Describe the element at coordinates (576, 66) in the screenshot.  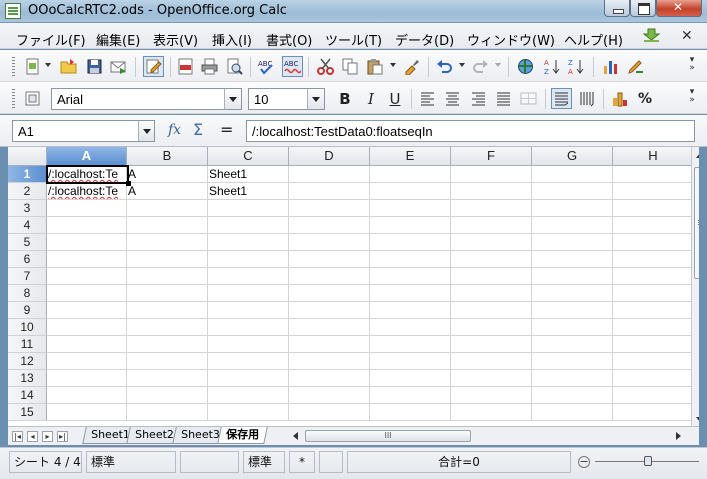
I see `sort-descending-icon: ZA` at that location.